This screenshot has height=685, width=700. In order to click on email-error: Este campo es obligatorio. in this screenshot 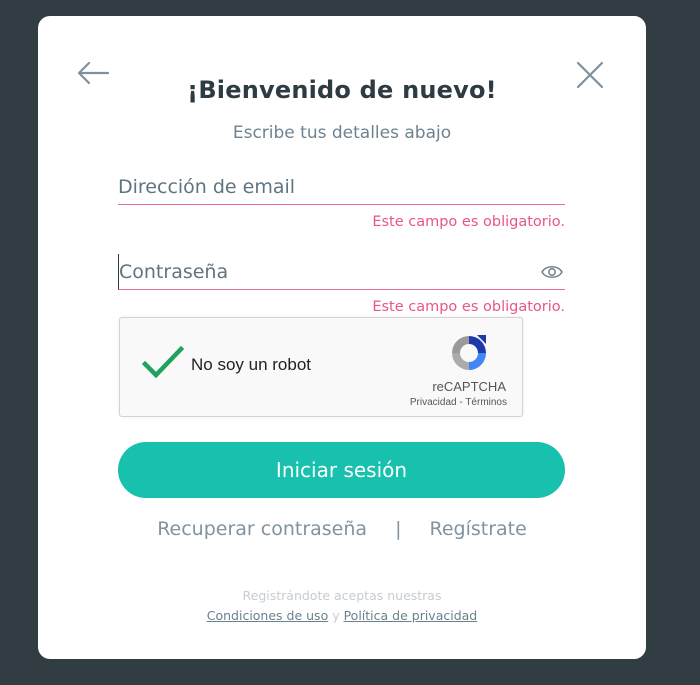, I will do `click(468, 222)`.